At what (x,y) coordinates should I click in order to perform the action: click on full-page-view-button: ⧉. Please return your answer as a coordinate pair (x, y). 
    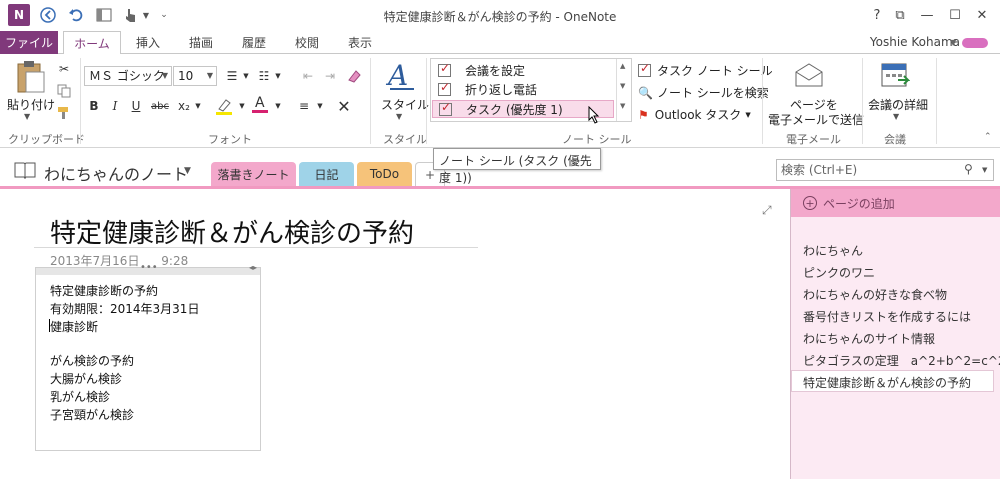
    Looking at the image, I should click on (900, 15).